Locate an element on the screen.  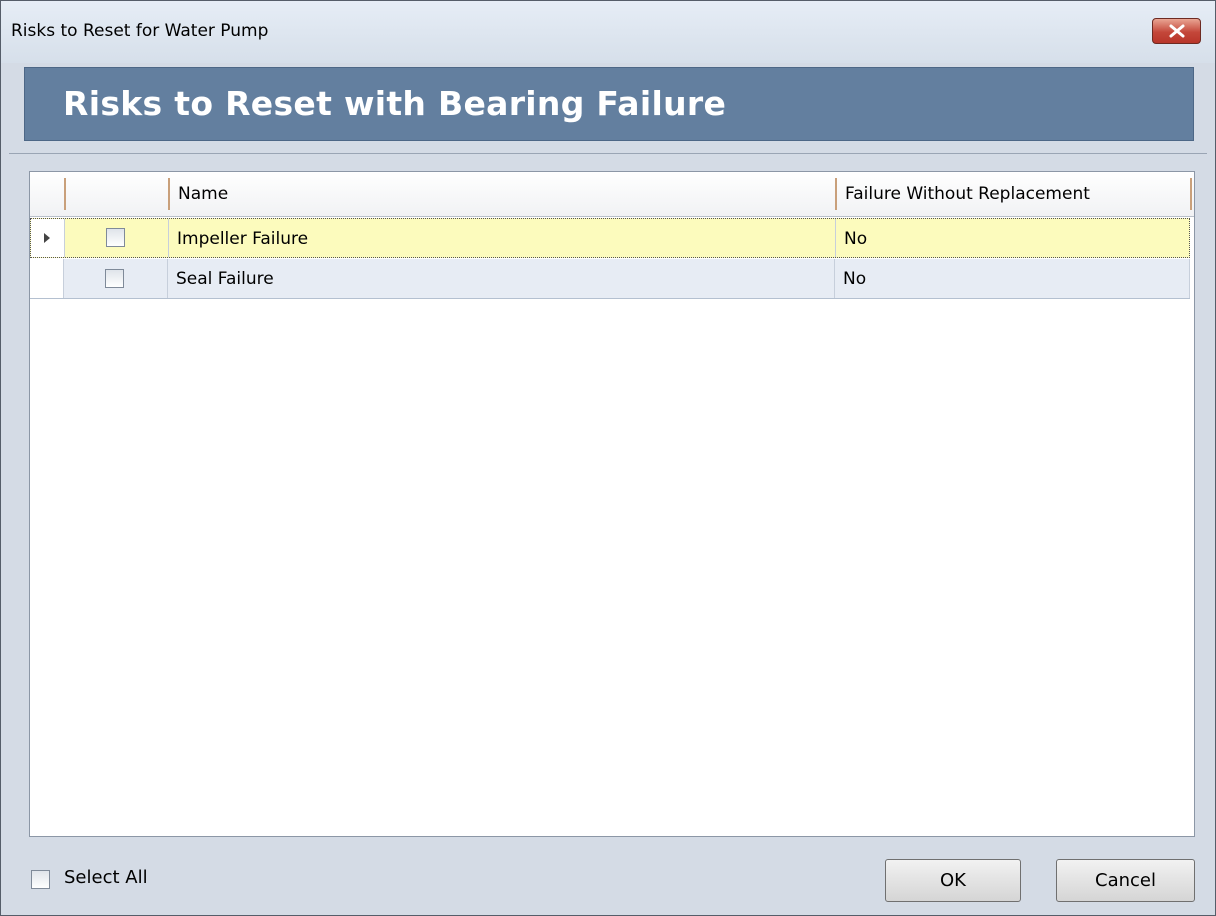
content-divider is located at coordinates (608, 153).